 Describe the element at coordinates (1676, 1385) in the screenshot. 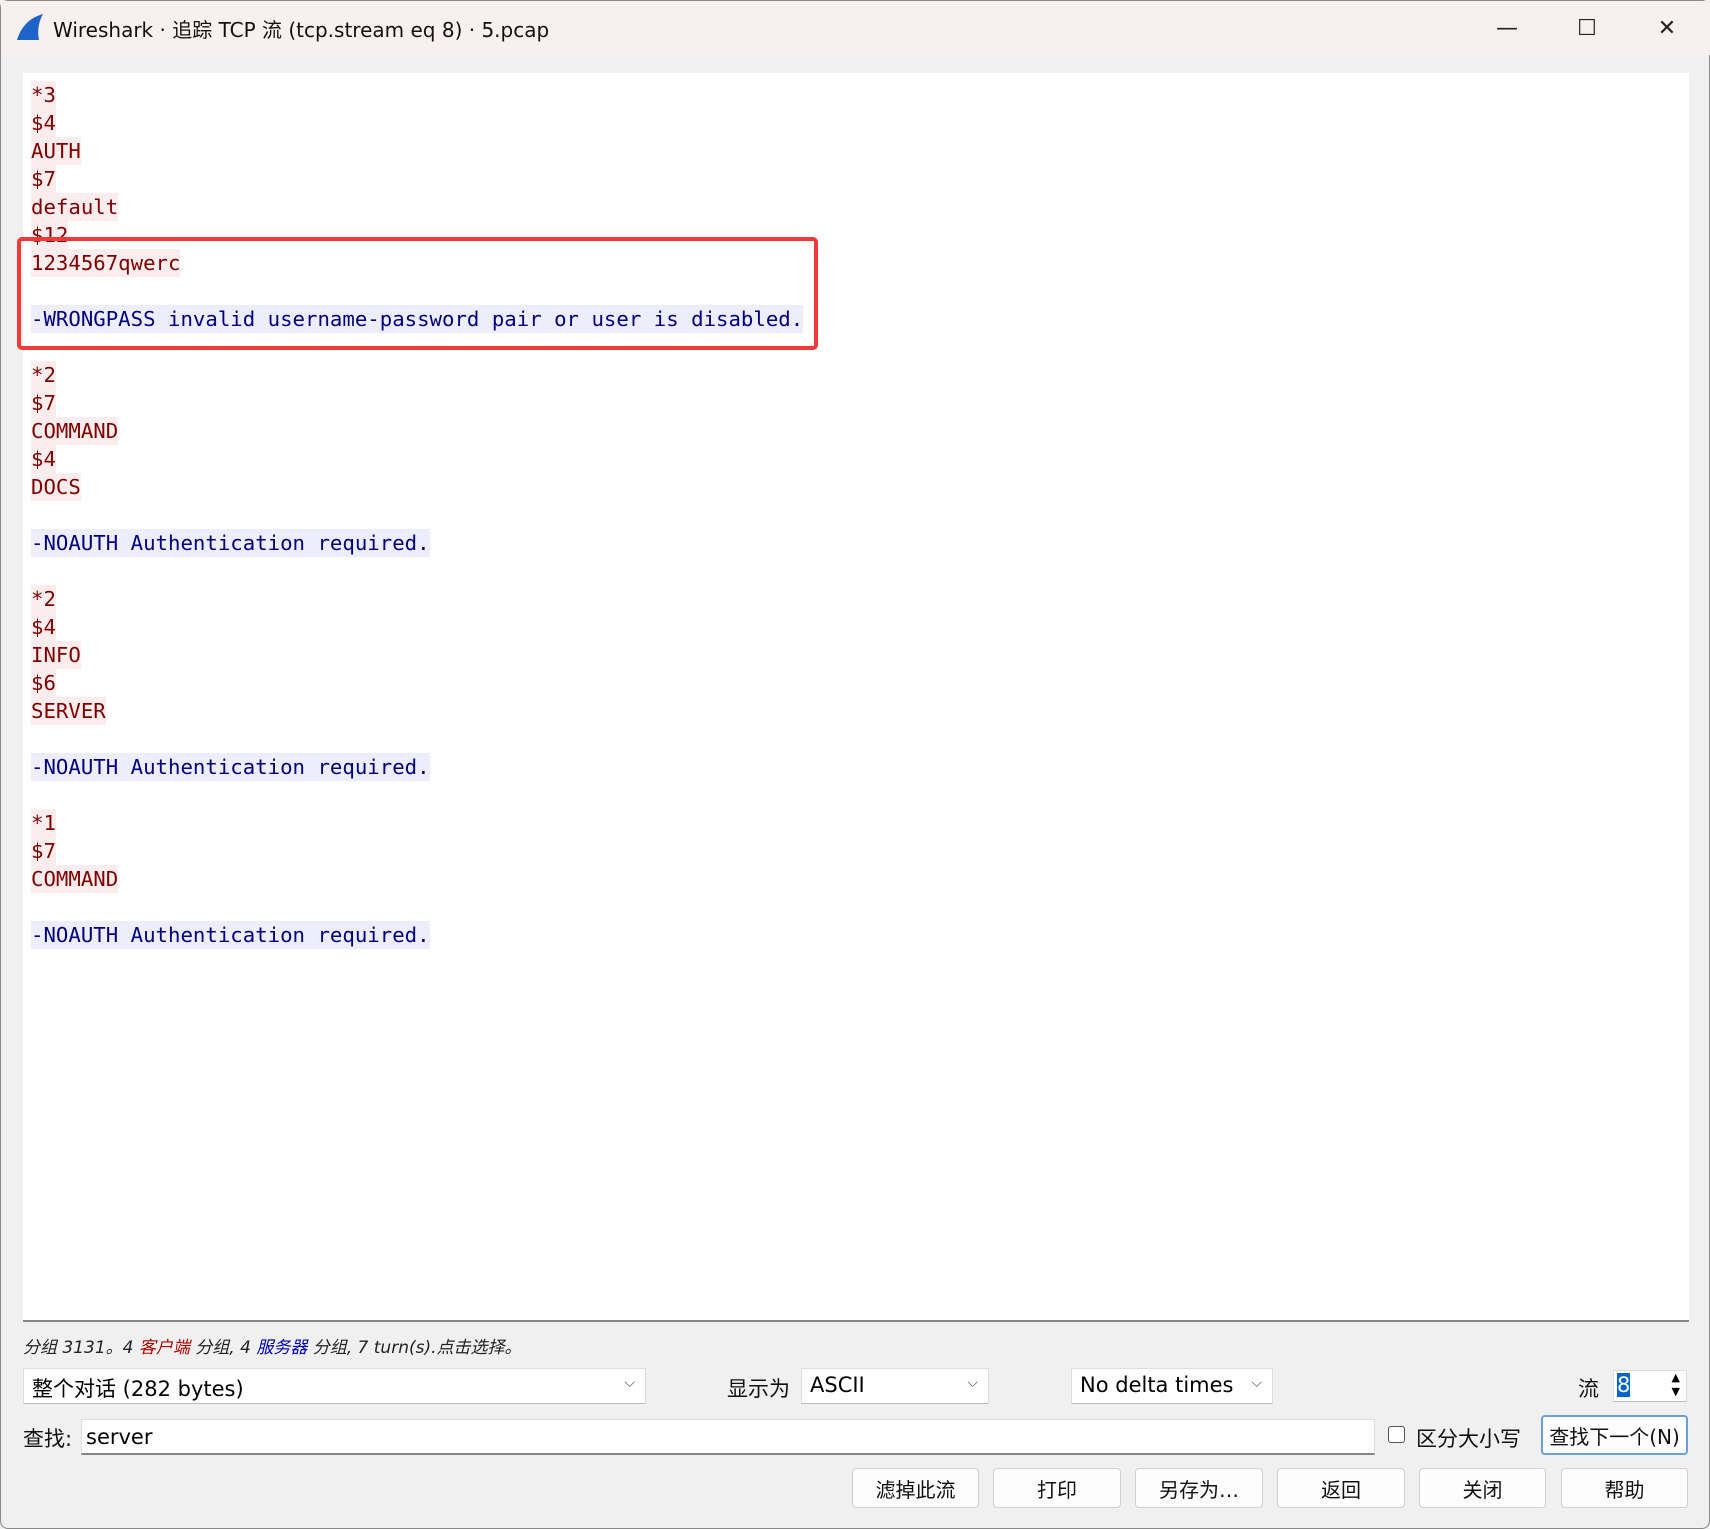

I see `spin-arrows-icon: ▲ ▼` at that location.